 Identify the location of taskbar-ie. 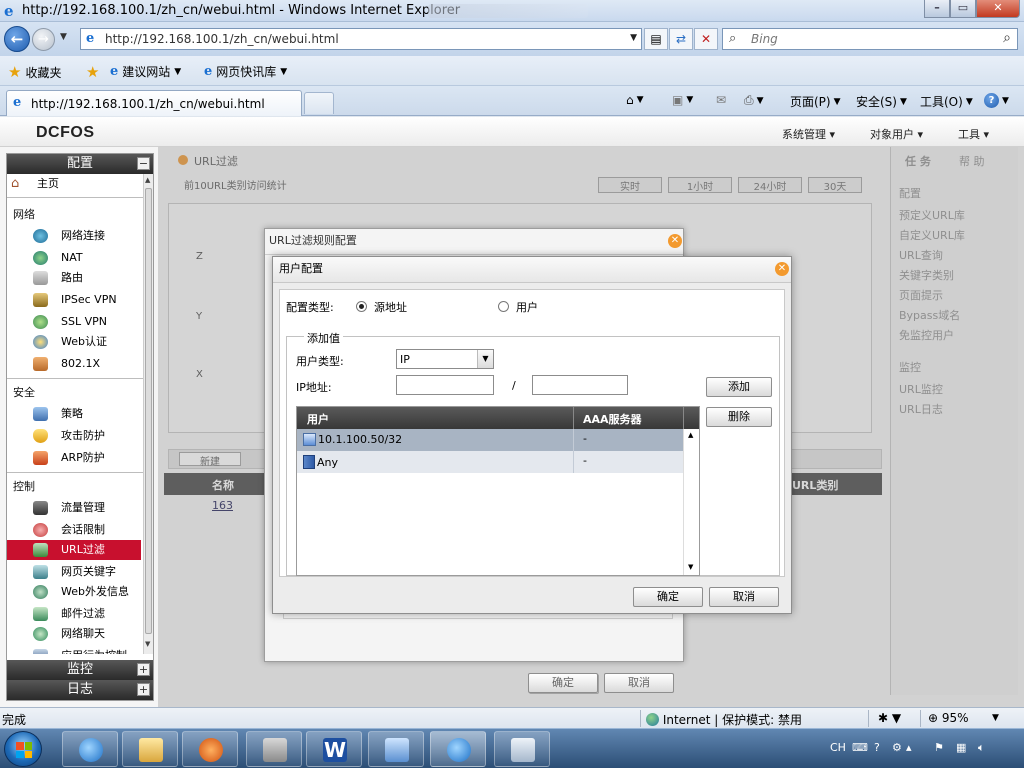
(90, 749).